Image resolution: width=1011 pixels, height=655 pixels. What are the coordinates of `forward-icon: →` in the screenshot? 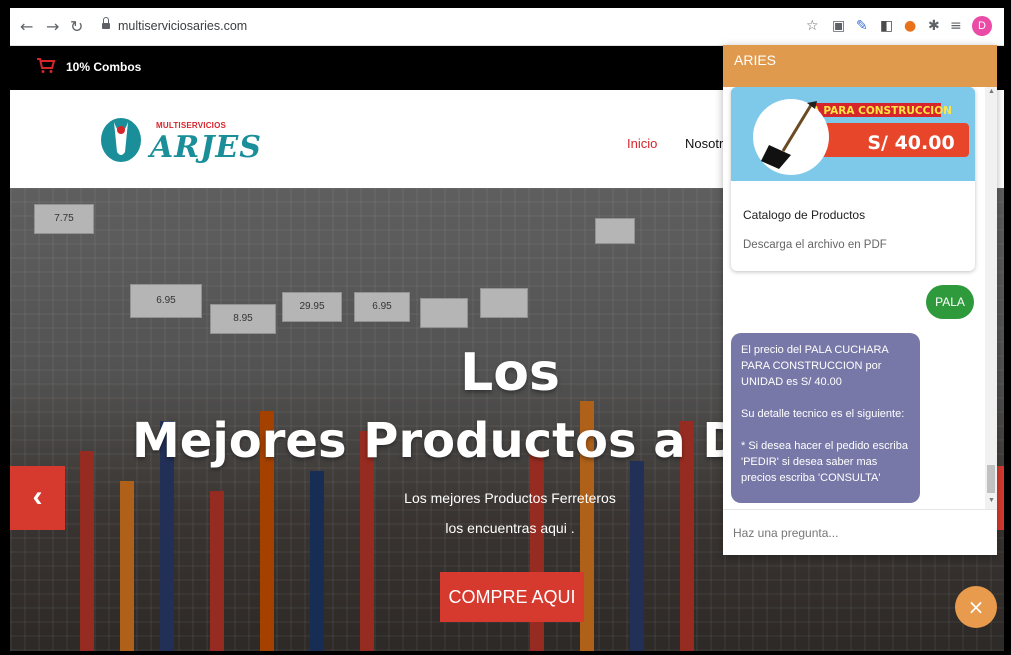 It's located at (52, 26).